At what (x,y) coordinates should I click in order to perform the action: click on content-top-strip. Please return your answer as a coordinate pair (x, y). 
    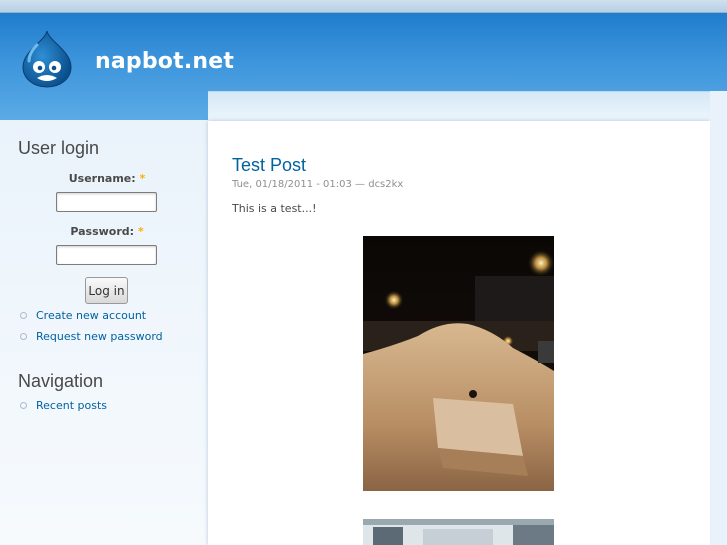
    Looking at the image, I should click on (459, 106).